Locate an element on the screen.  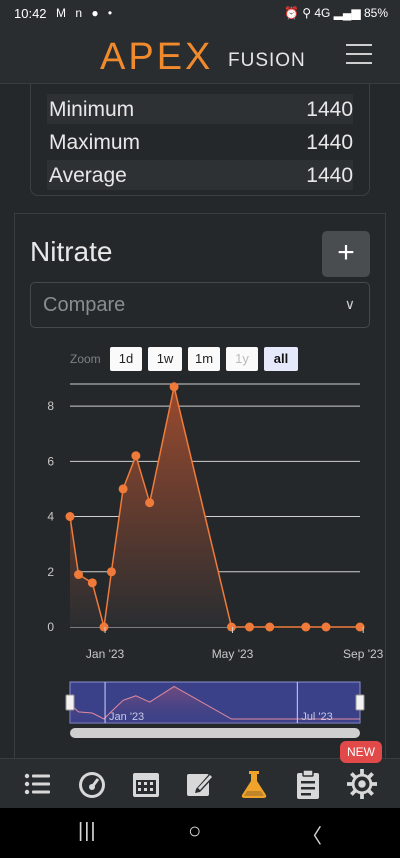
stat-row-maximum: Maximum 1440 is located at coordinates (200, 142).